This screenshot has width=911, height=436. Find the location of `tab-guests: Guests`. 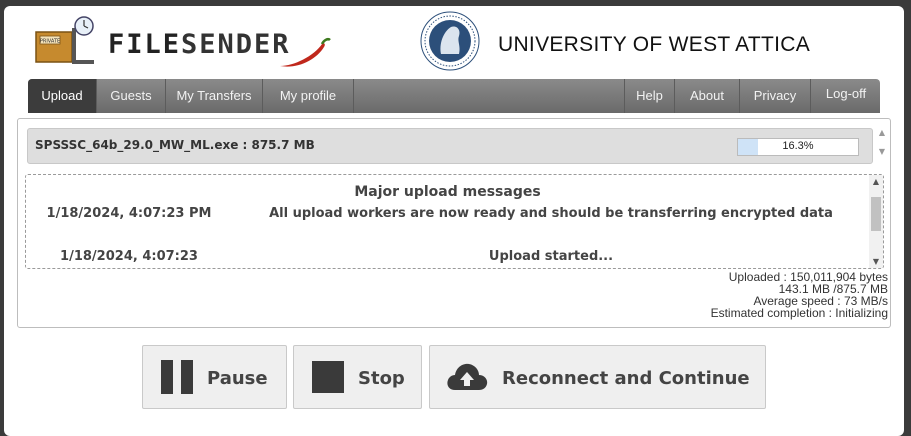

tab-guests: Guests is located at coordinates (131, 96).